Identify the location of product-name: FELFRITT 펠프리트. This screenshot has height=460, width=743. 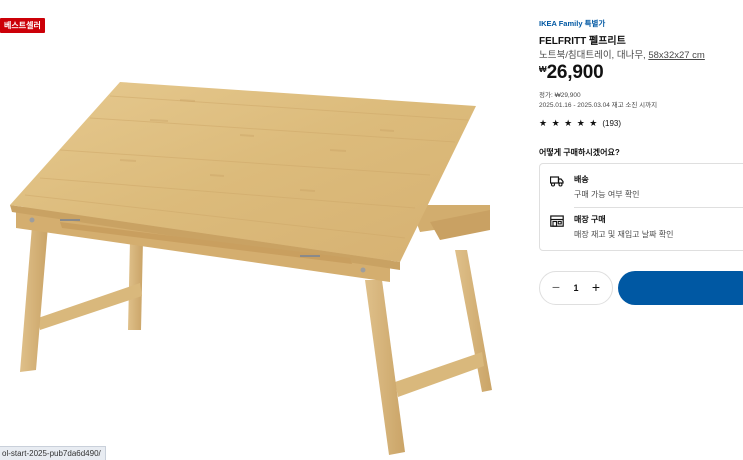
(582, 41).